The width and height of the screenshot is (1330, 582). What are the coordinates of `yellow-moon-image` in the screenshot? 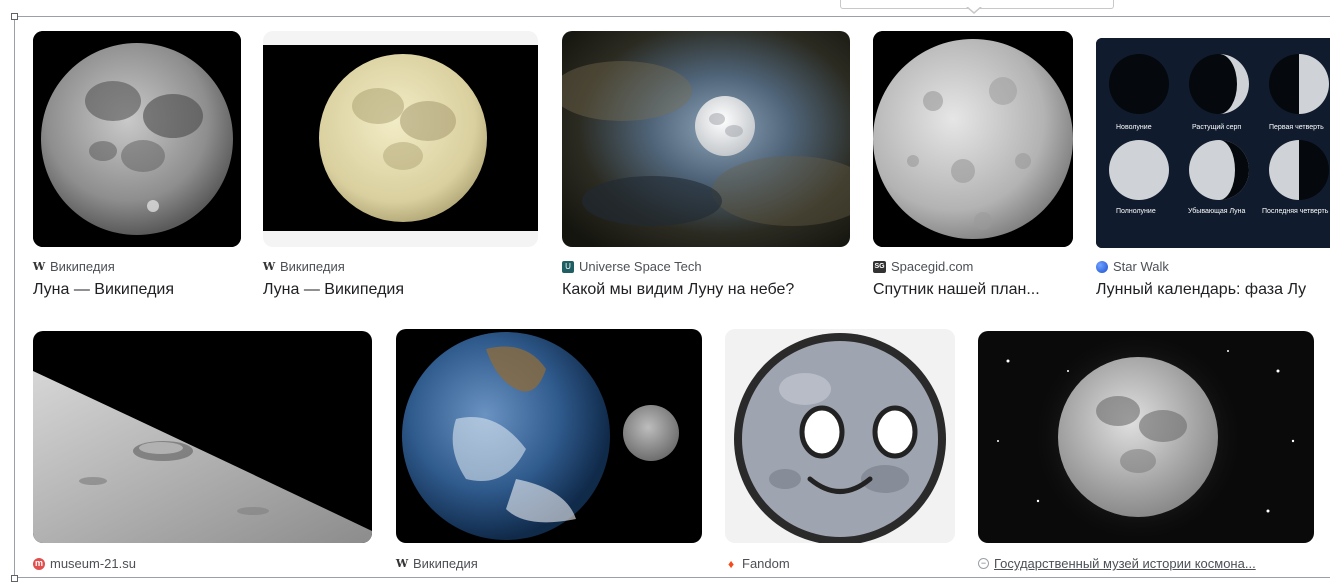 It's located at (400, 138).